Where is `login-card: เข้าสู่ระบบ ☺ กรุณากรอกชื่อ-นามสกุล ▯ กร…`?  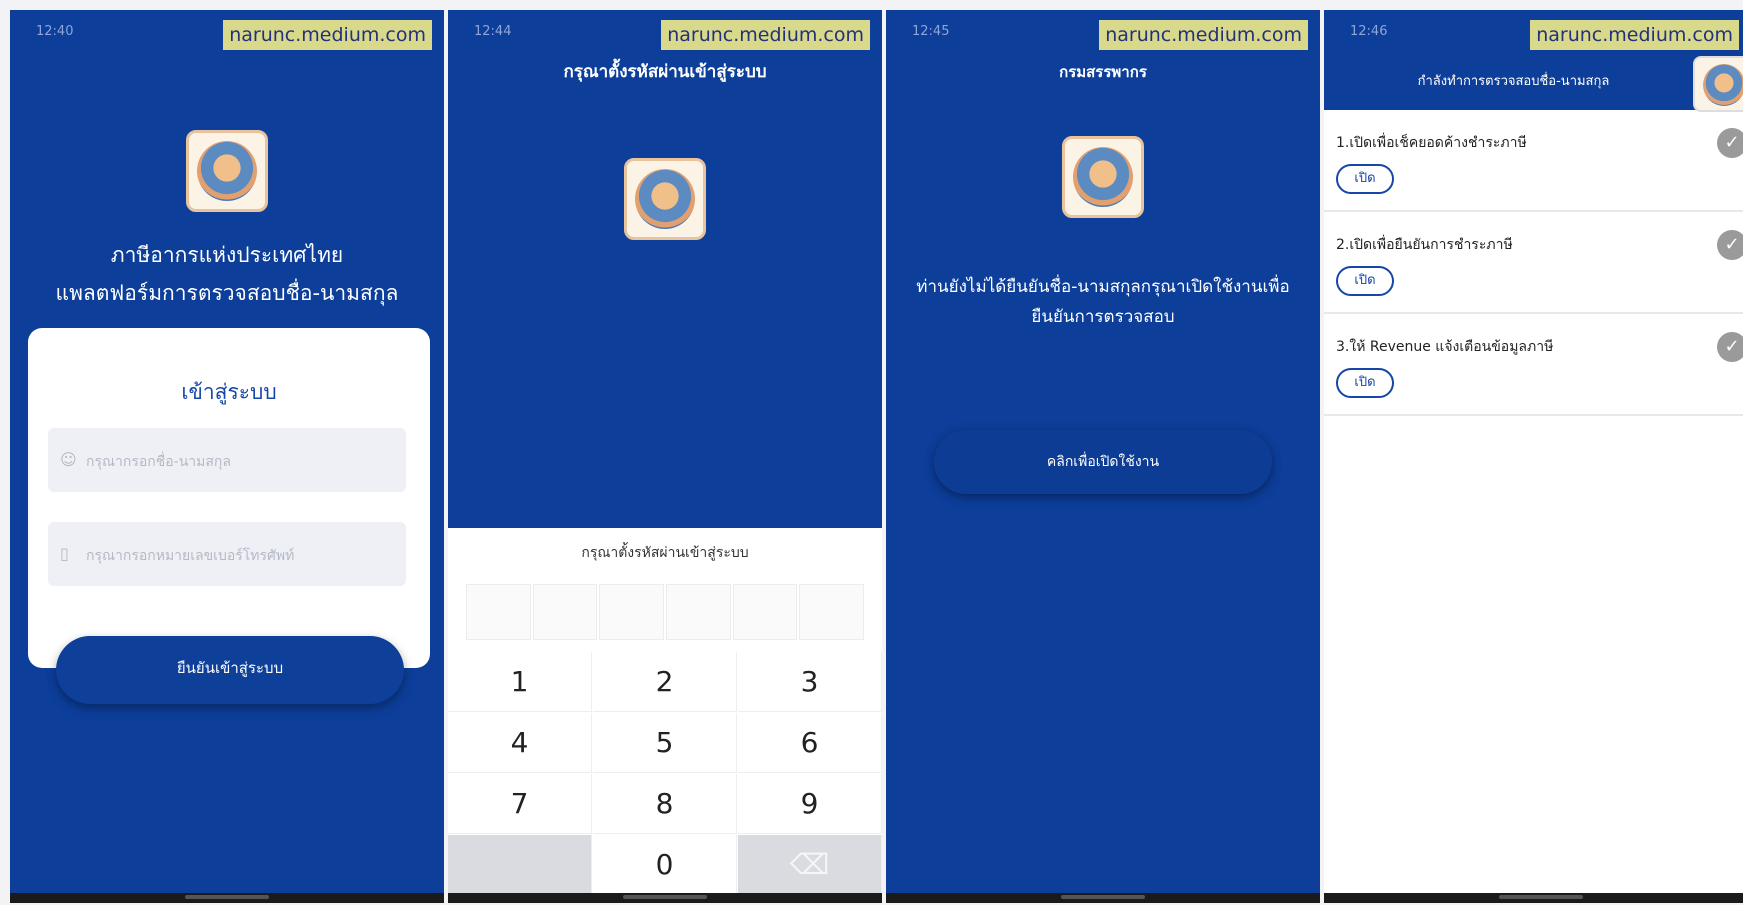
login-card: เข้าสู่ระบบ ☺ กรุณากรอกชื่อ-นามสกุล ▯ กร… is located at coordinates (229, 498).